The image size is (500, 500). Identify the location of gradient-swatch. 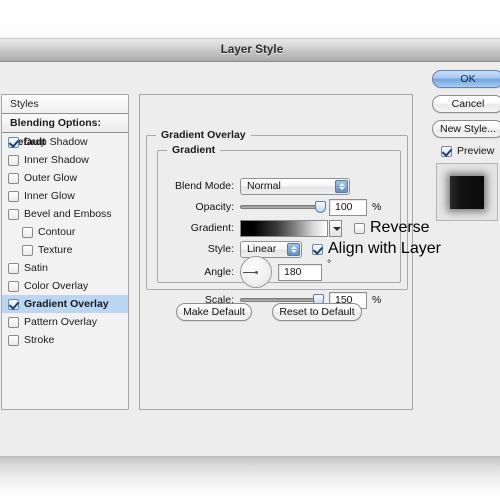
(284, 228).